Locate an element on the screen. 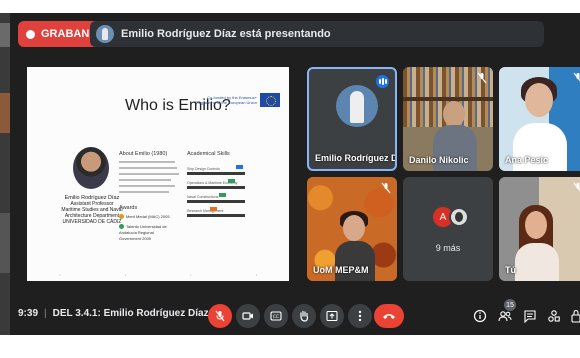 This screenshot has width=580, height=358. camera-icon is located at coordinates (247, 316).